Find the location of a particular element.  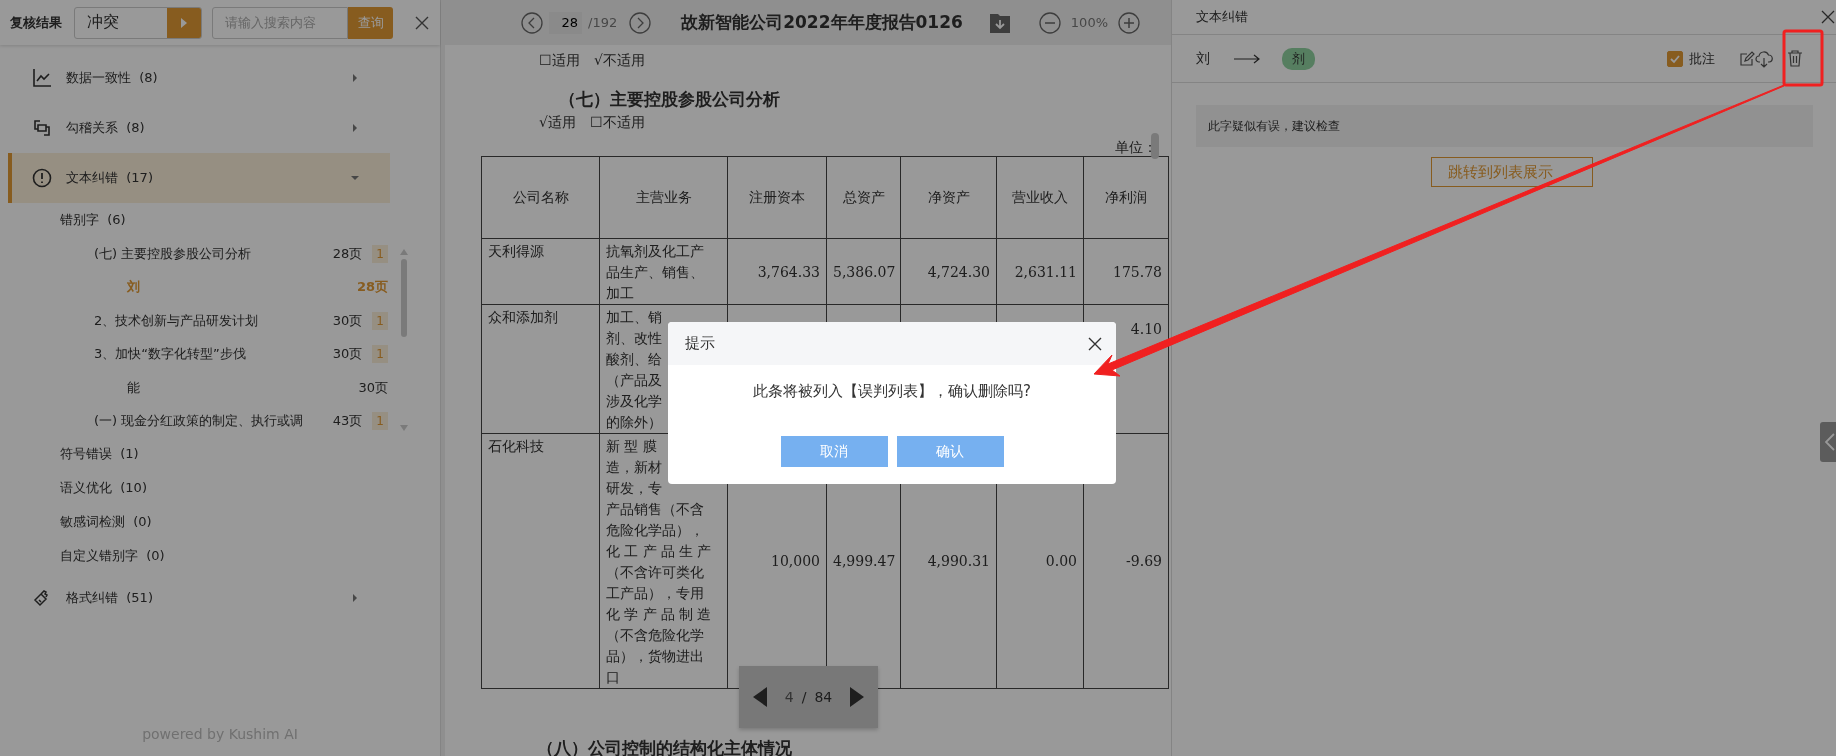

table-cell: 4.10 is located at coordinates (1146, 329).